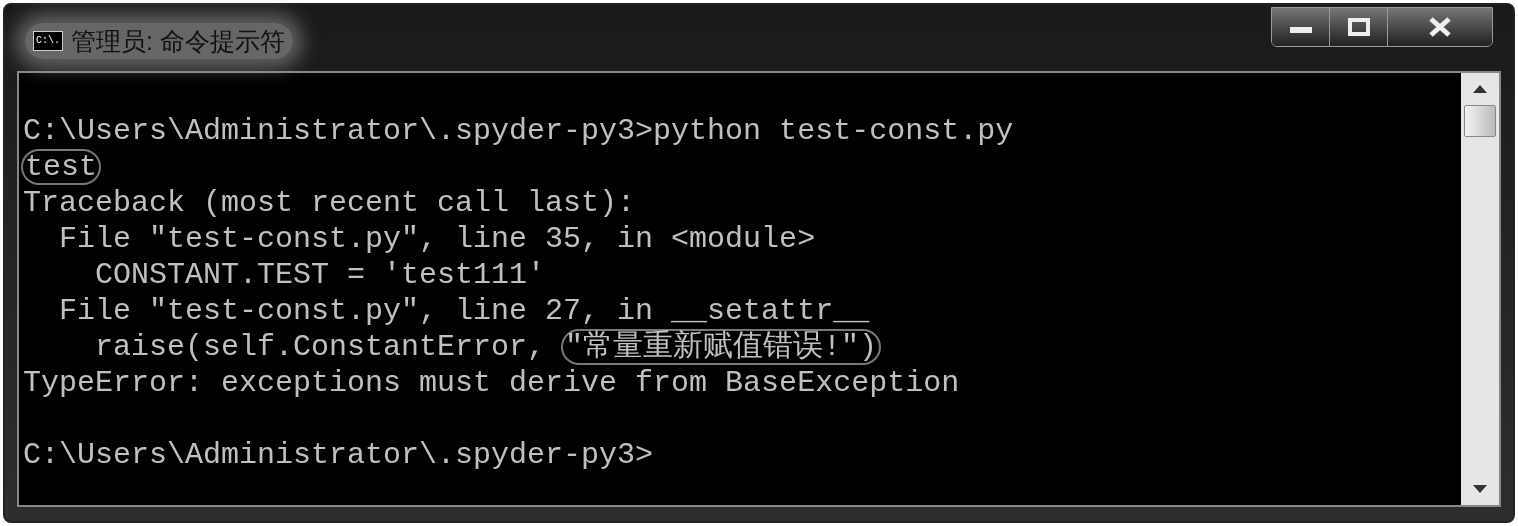 The image size is (1518, 526). What do you see at coordinates (518, 131) in the screenshot?
I see `console-line: C:\Users\Administrator\.spyder-py3>python test-const.py` at bounding box center [518, 131].